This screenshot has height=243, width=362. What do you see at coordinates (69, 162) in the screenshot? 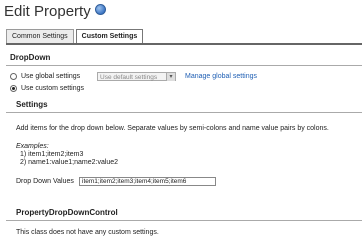
I see `example-line-2: 2) name1:value1;name2:value2` at bounding box center [69, 162].